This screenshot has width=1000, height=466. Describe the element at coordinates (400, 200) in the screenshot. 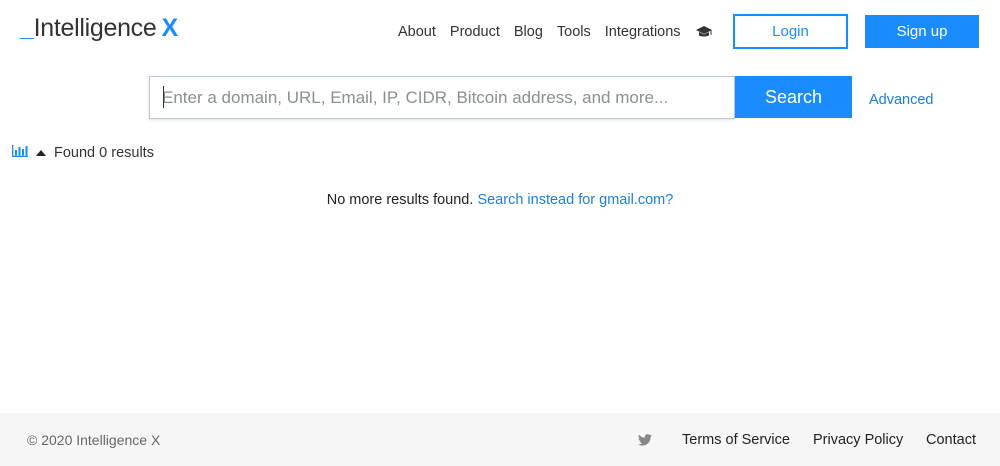

I see `no-more-text: No more results found.` at that location.